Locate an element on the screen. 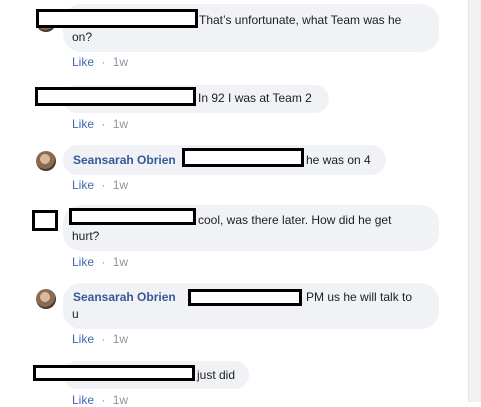  comment-text-line1: PM us he will talk to is located at coordinates (359, 297).